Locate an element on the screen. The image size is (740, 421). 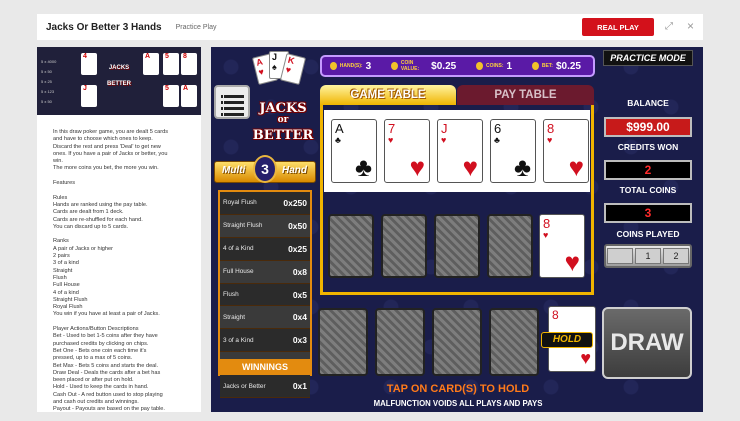
paytable-multiplier: 0x250 is located at coordinates (295, 202).